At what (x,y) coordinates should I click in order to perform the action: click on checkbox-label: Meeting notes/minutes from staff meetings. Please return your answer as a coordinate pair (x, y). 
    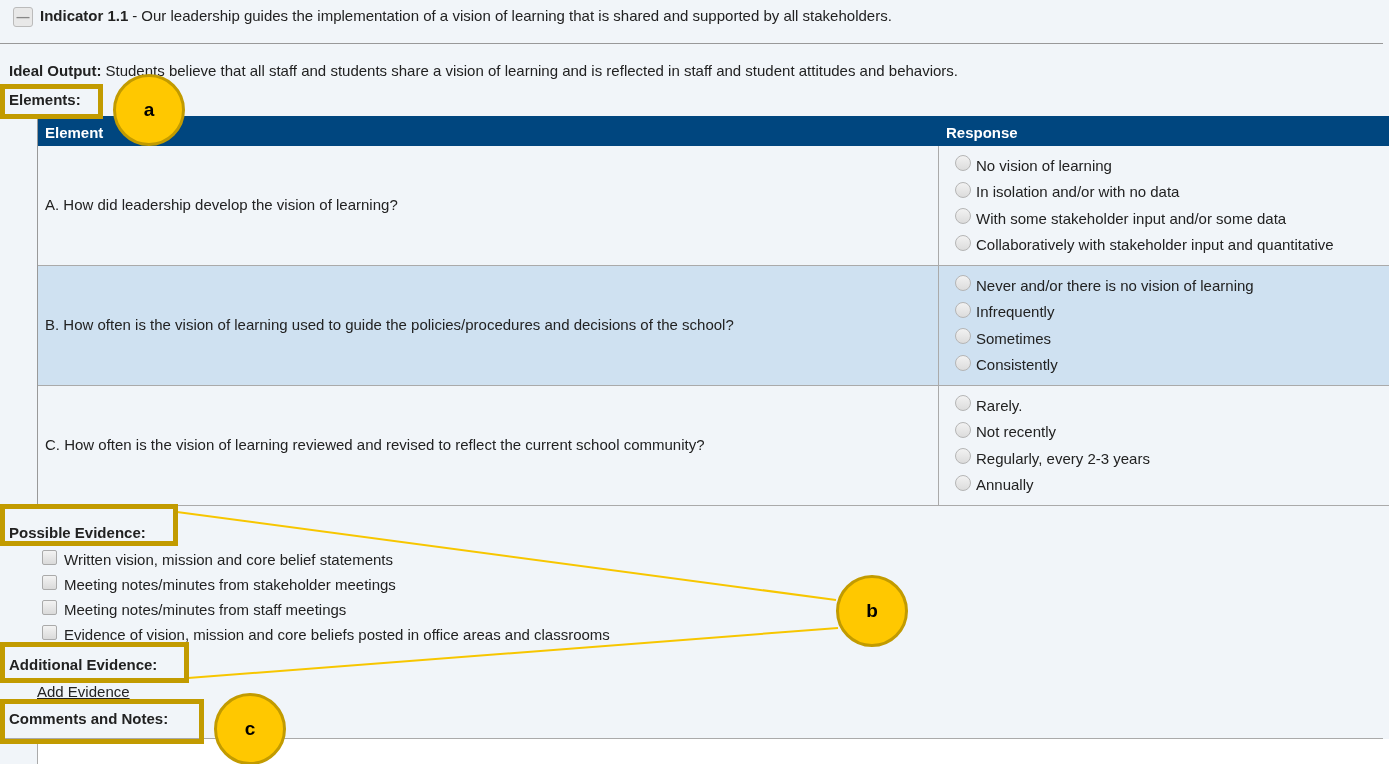
    Looking at the image, I should click on (205, 610).